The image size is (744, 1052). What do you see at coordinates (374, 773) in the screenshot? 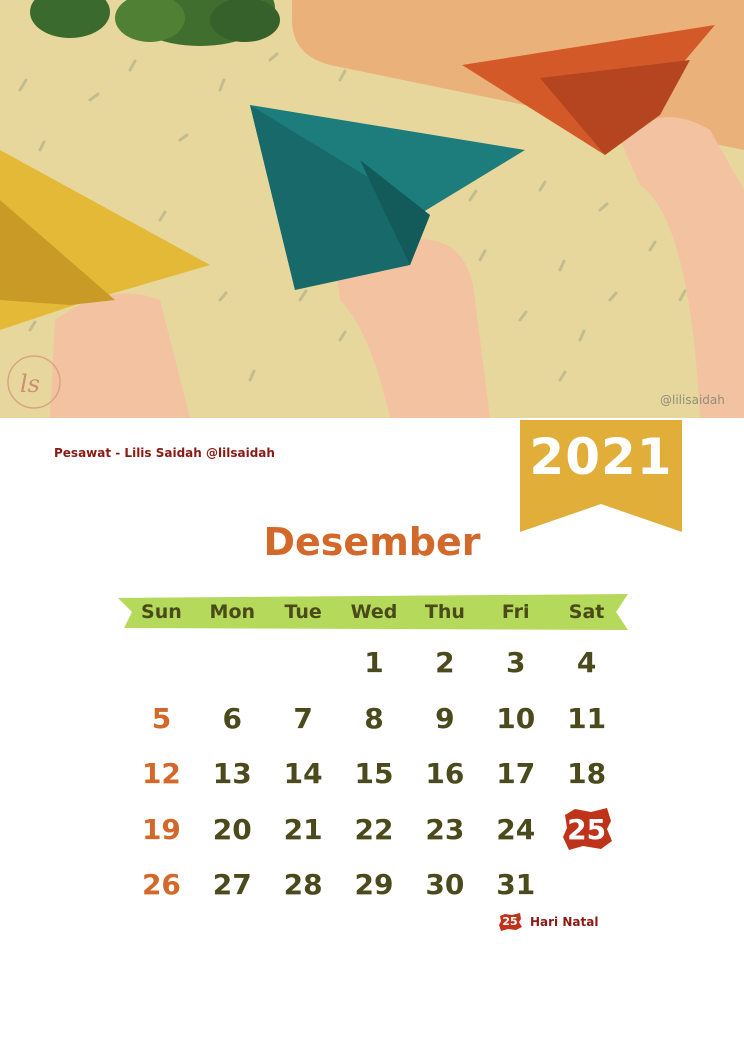
I see `day-cell: 15` at bounding box center [374, 773].